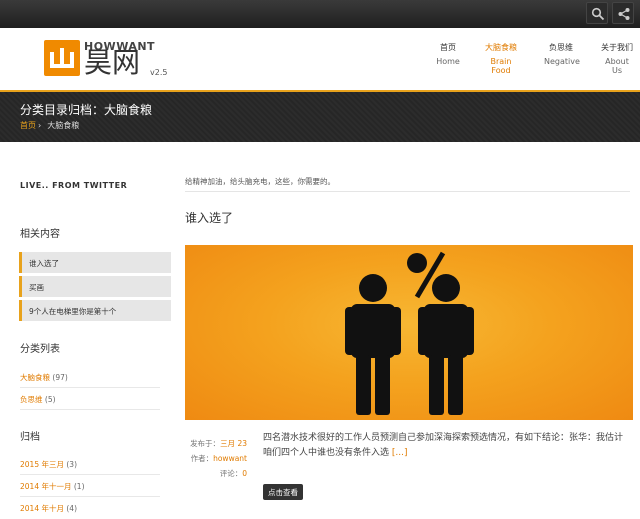  I want to click on search-icon, so click(598, 14).